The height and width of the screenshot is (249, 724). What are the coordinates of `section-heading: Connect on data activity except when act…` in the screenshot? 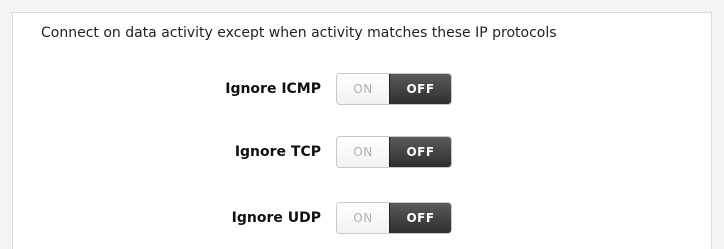 It's located at (299, 33).